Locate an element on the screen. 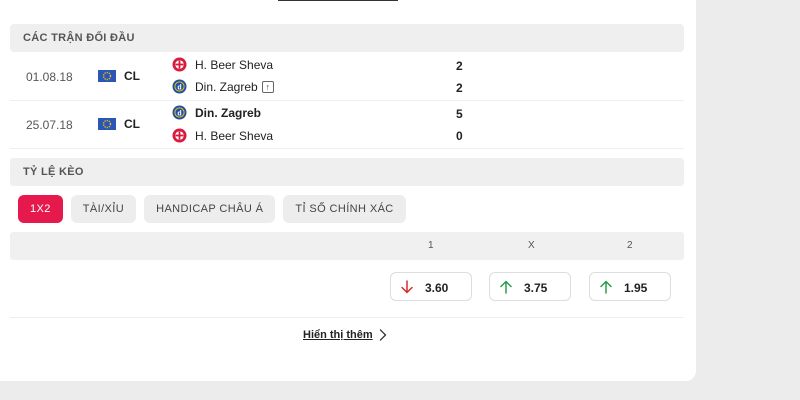  arrow-down-icon is located at coordinates (407, 287).